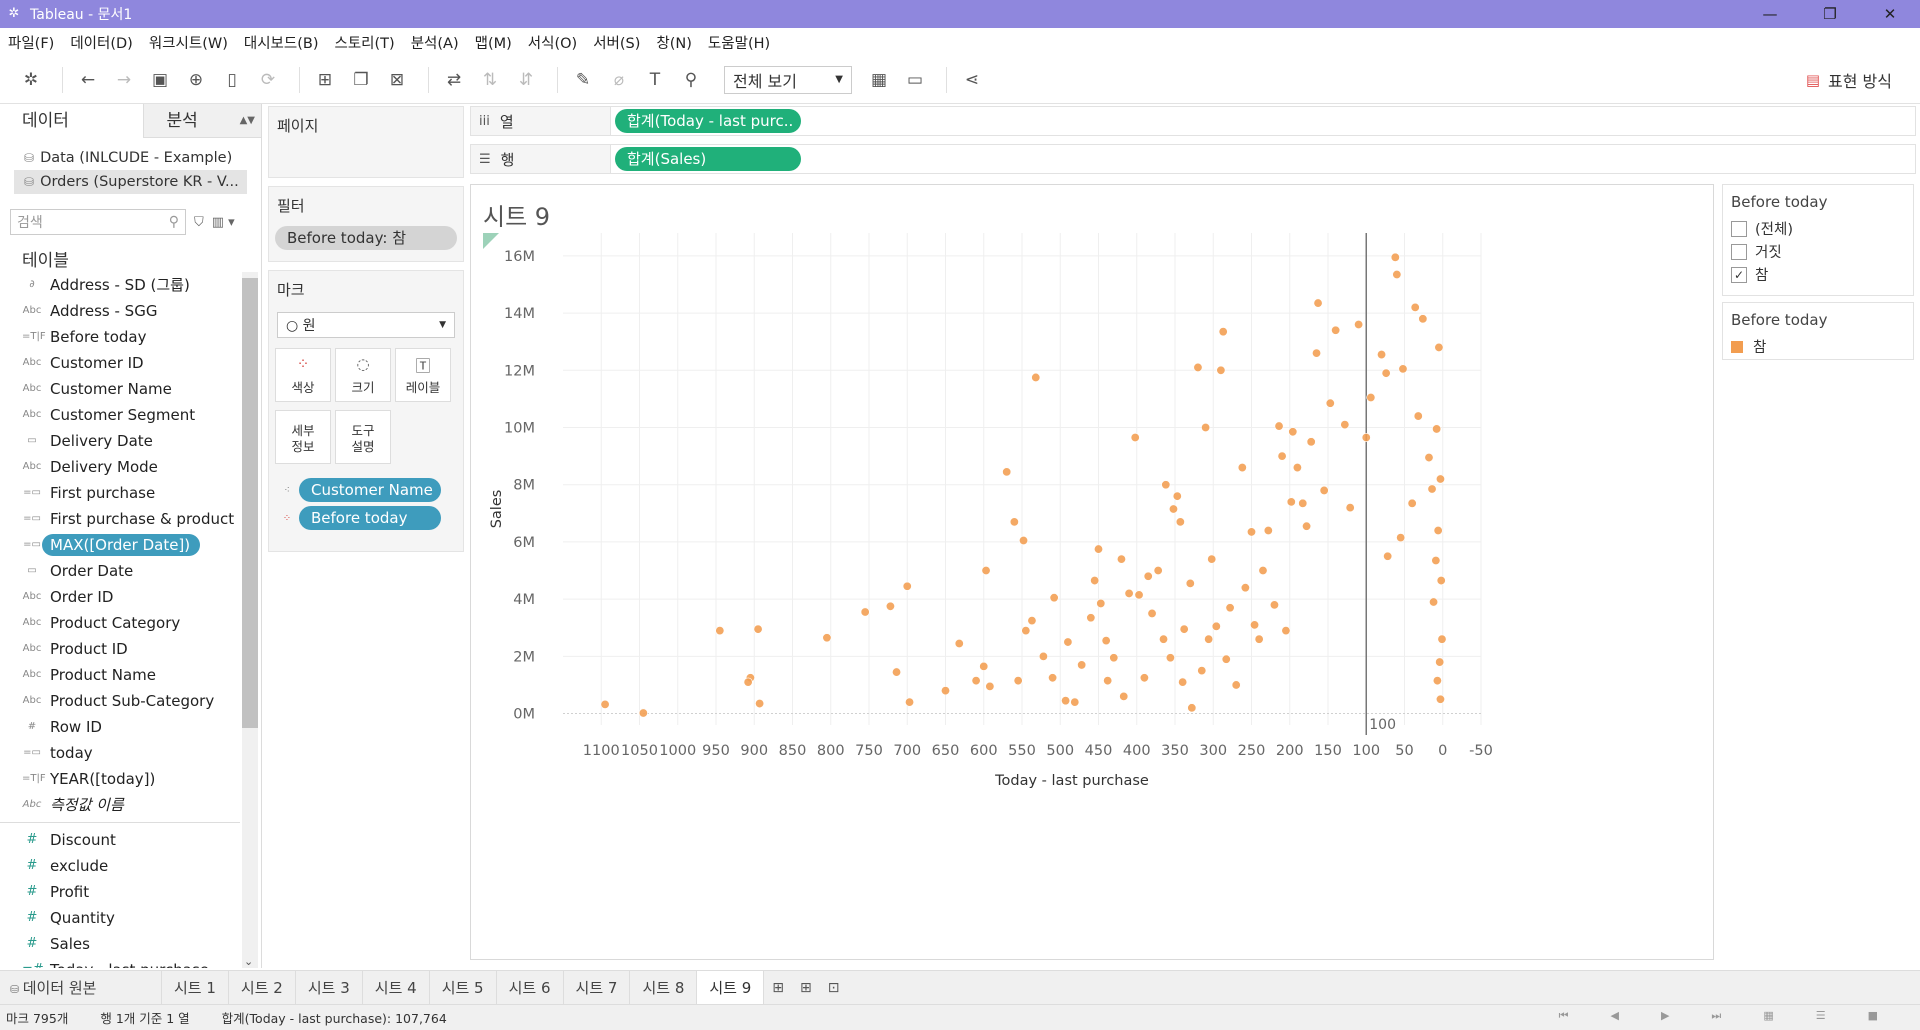 This screenshot has height=1030, width=1920. I want to click on filters-shelf: 필터 Before today: 참, so click(366, 224).